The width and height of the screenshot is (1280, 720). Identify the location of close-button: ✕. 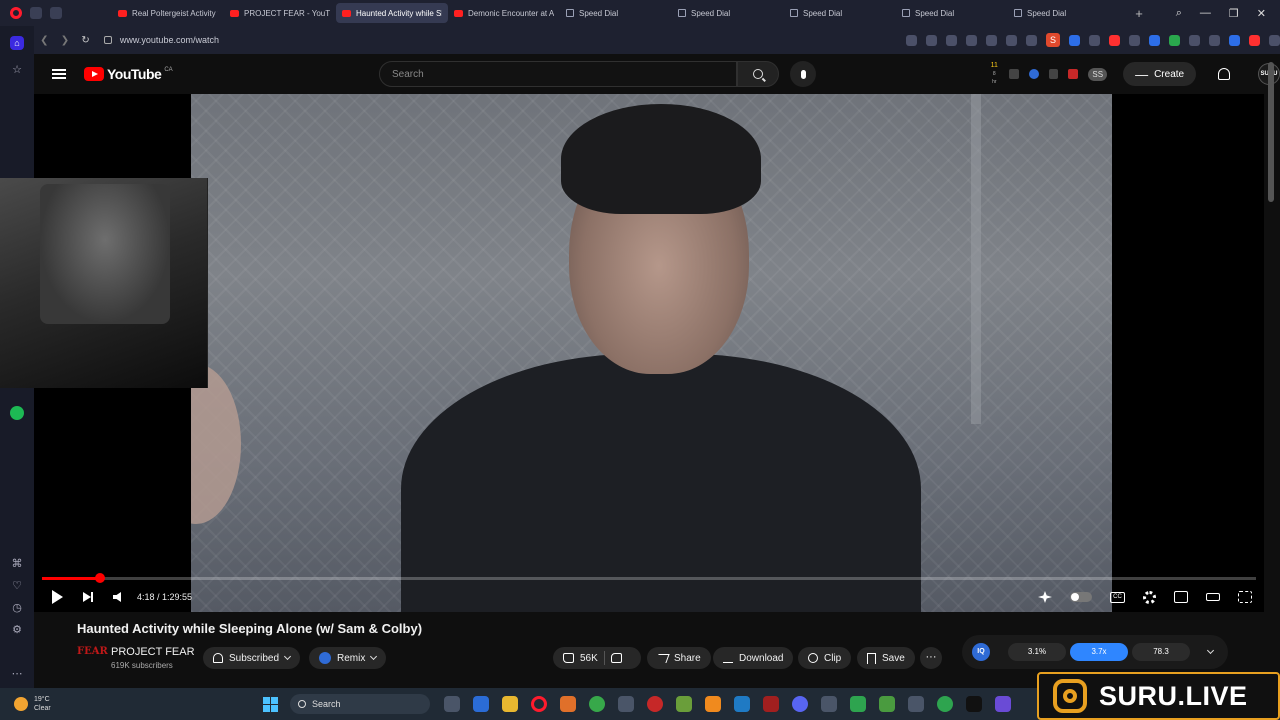
(1261, 13).